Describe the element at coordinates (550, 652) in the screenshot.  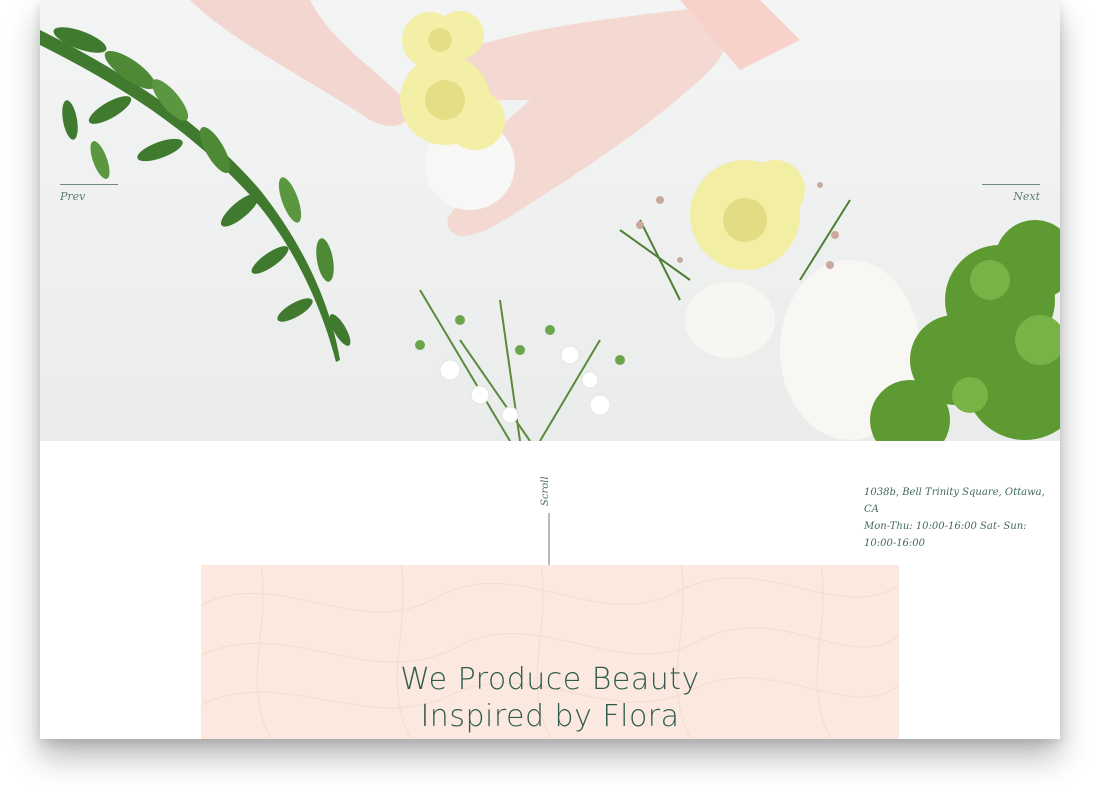
I see `promo-section: We Produce Beauty Inspired by Flora` at that location.